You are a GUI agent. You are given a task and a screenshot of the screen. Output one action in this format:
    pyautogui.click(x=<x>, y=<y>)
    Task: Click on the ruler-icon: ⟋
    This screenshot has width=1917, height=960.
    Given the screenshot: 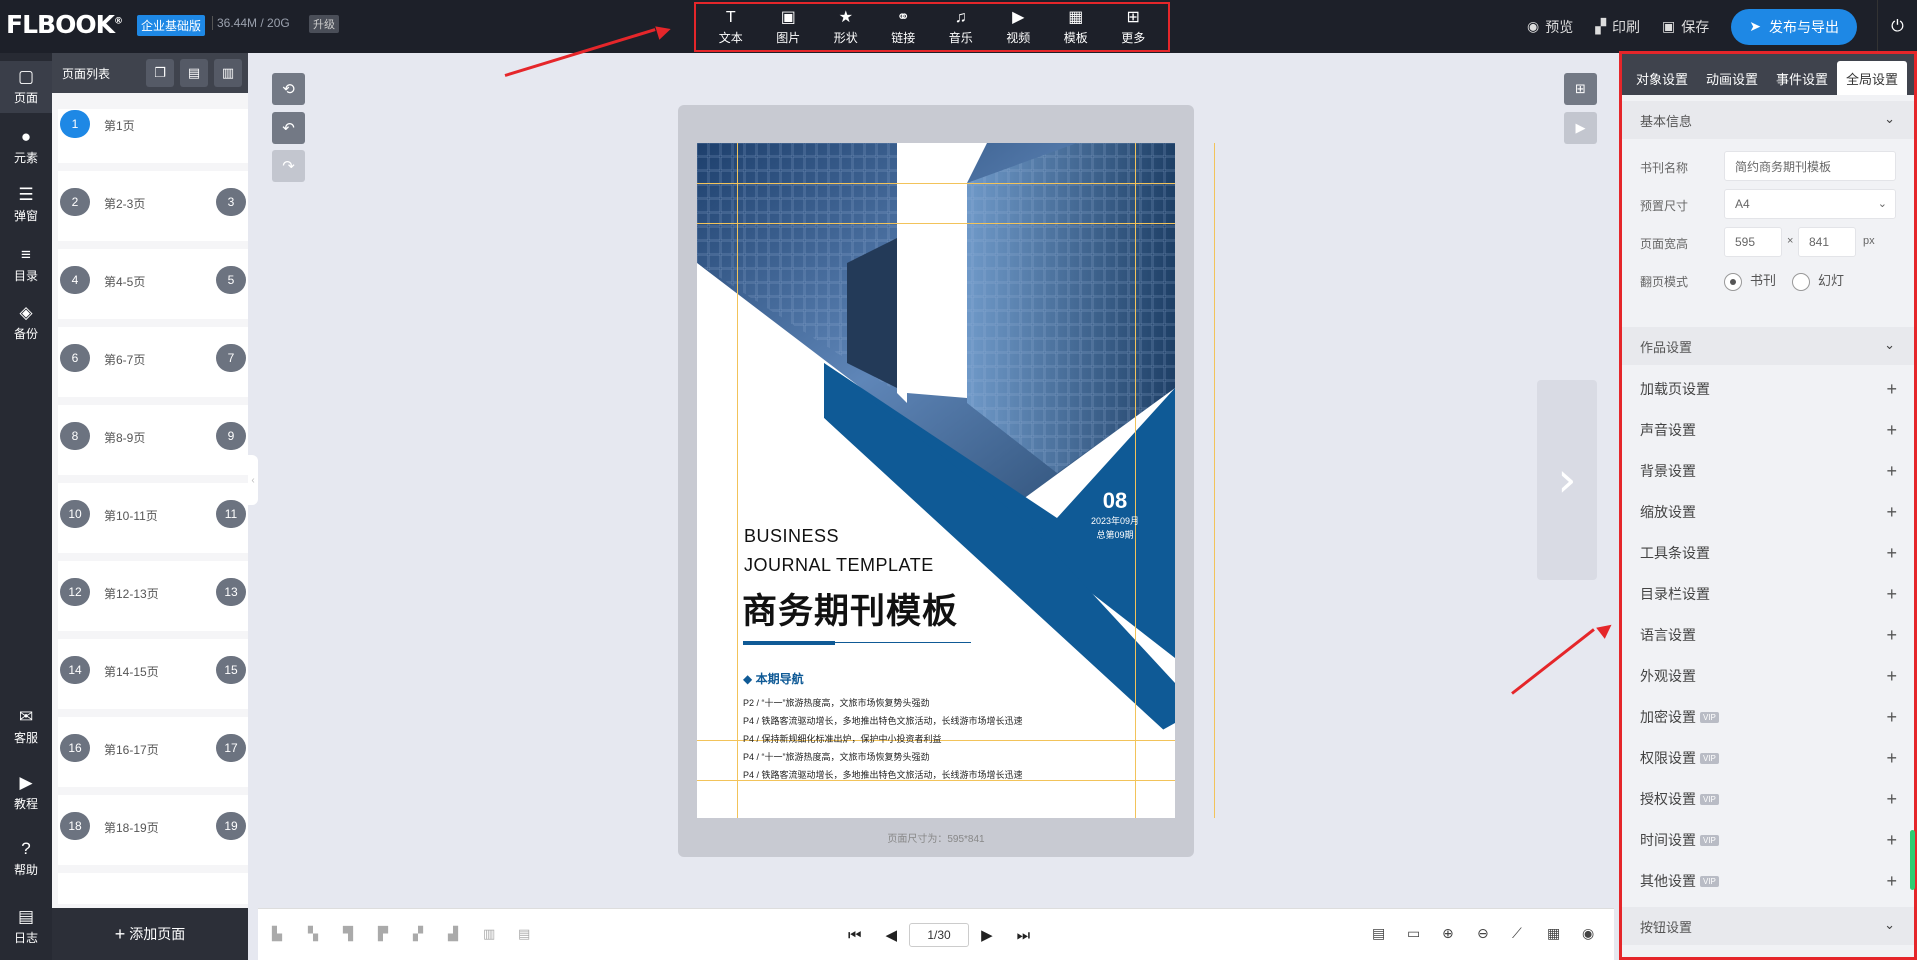 What is the action you would take?
    pyautogui.click(x=1517, y=933)
    